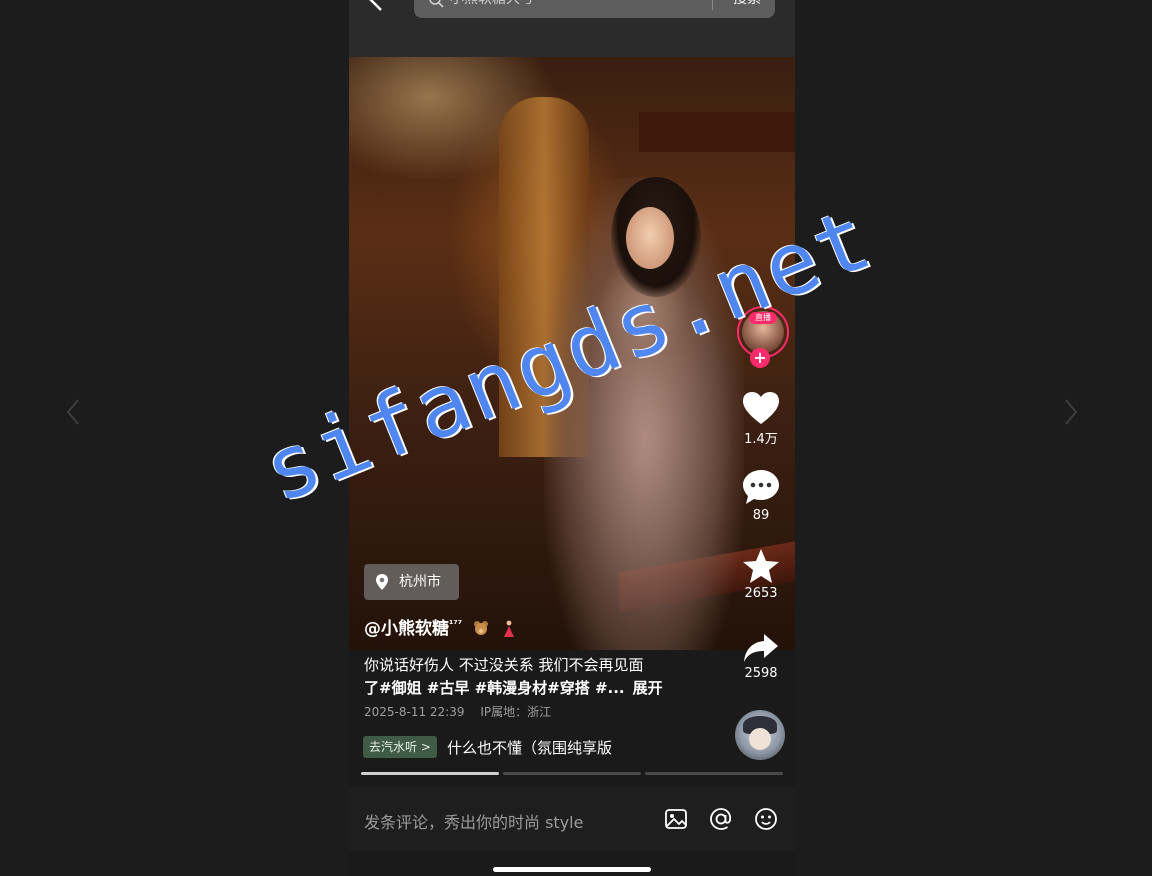  Describe the element at coordinates (712, 5) in the screenshot. I see `search-divider` at that location.